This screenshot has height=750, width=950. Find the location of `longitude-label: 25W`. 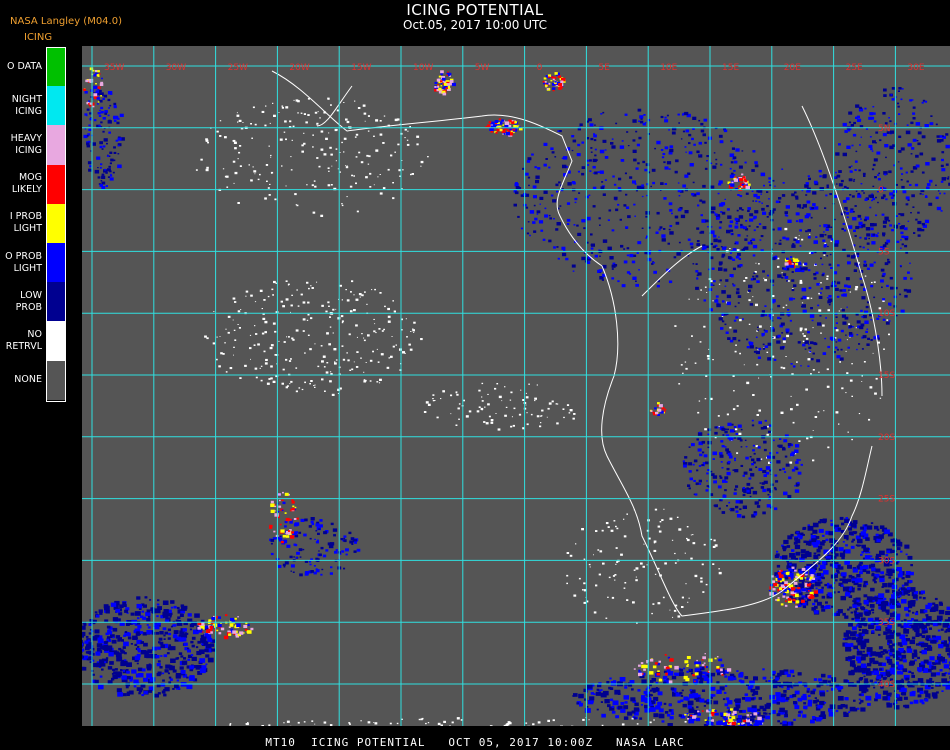

longitude-label: 25W is located at coordinates (238, 68).